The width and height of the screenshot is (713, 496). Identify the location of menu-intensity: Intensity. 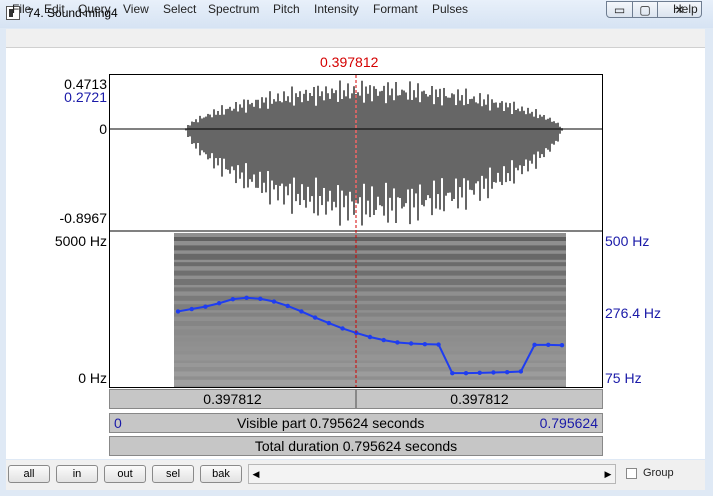
(336, 9).